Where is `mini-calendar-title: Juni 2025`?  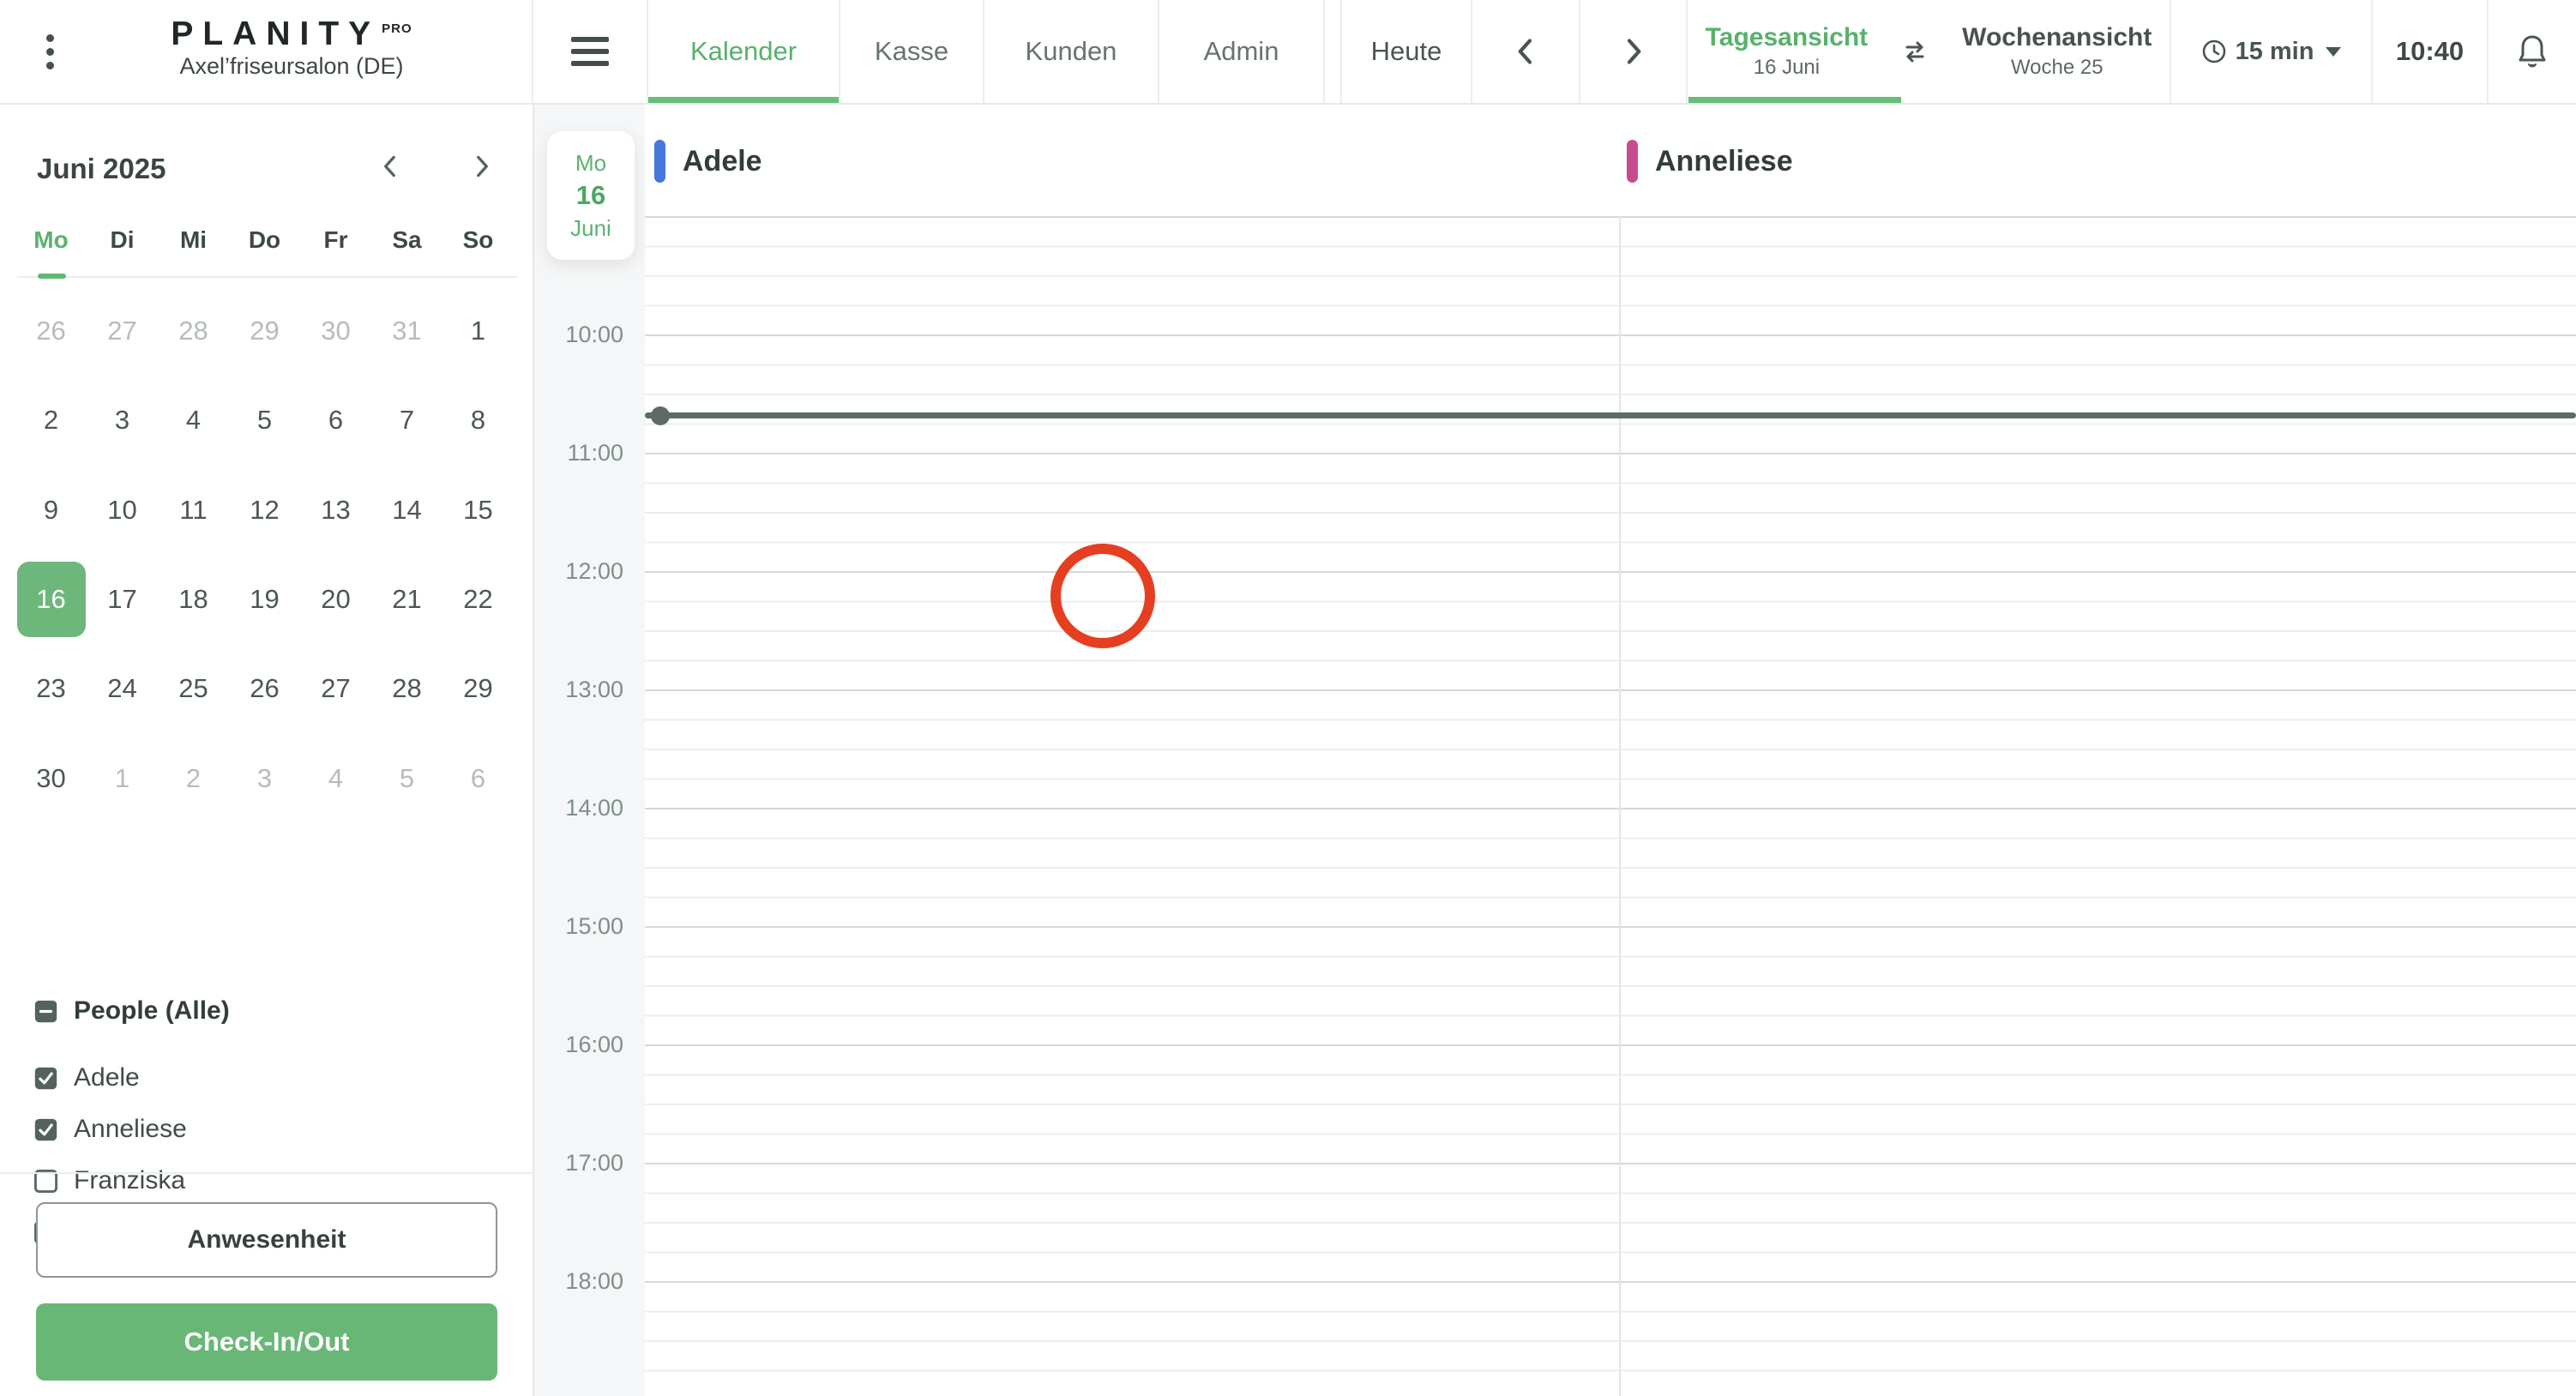
mini-calendar-title: Juni 2025 is located at coordinates (101, 168).